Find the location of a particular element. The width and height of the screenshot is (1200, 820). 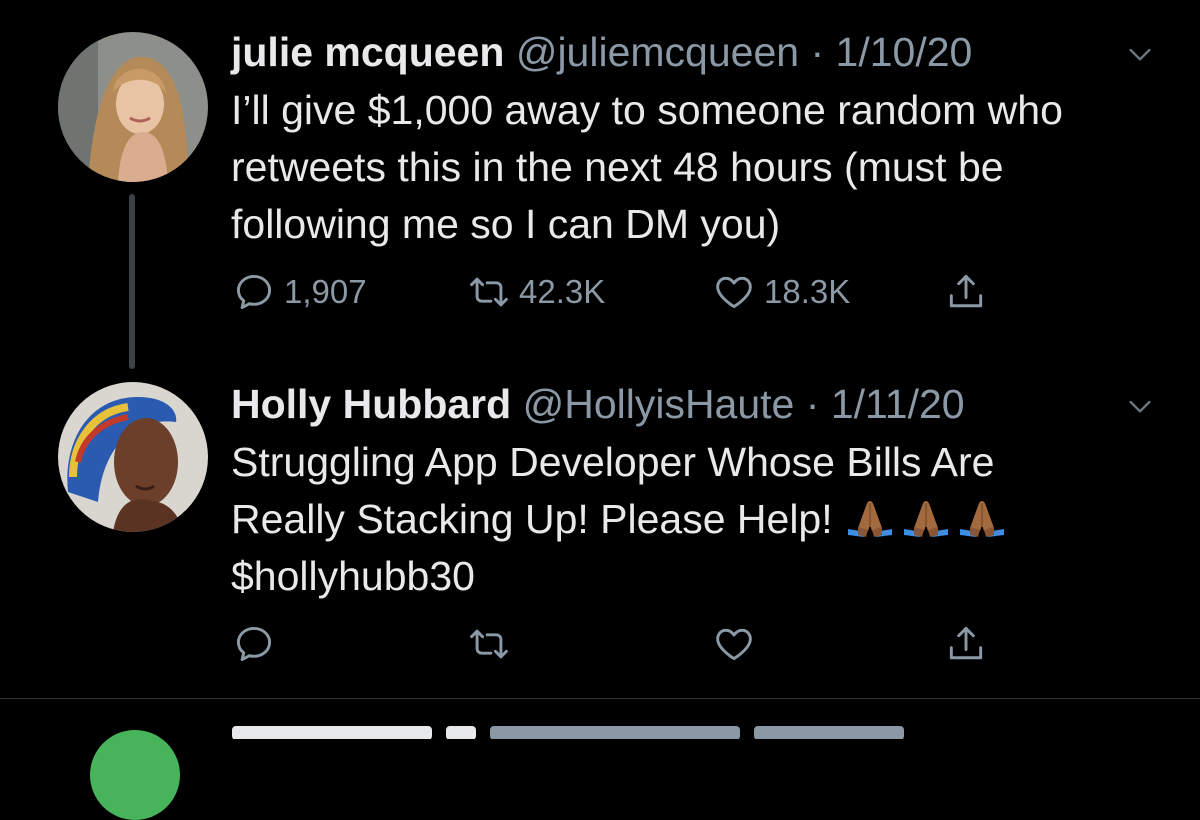

tweet-header: julie mcqueen @juliemcqueen · 1/10/20 is located at coordinates (685, 52).